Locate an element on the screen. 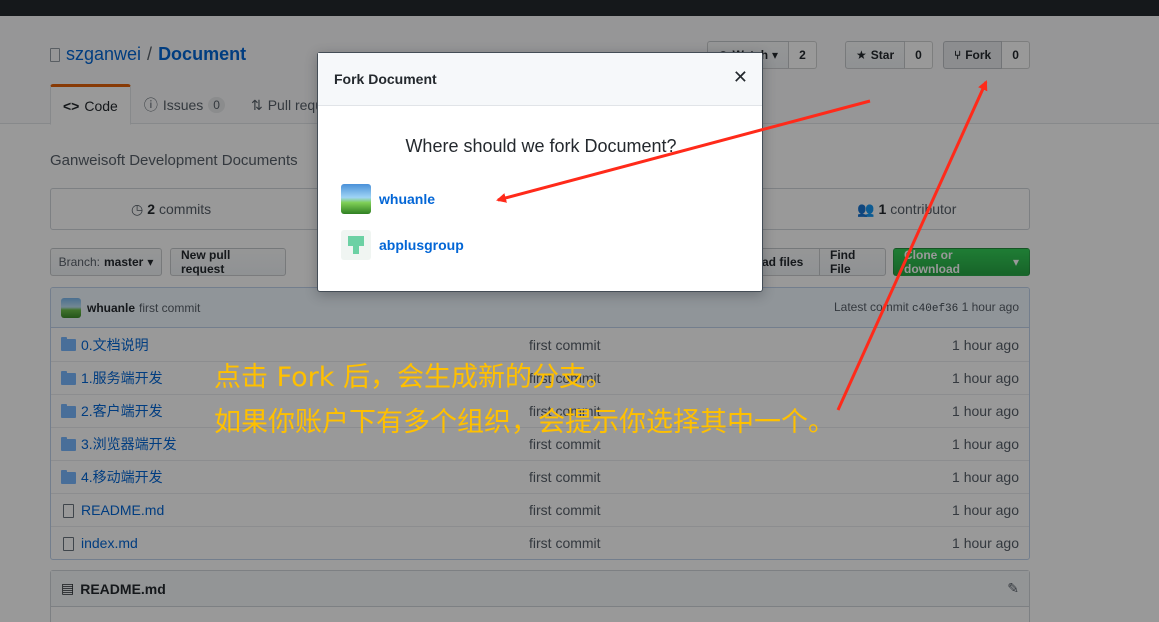  arrow-to-fork-button is located at coordinates (912, 245).